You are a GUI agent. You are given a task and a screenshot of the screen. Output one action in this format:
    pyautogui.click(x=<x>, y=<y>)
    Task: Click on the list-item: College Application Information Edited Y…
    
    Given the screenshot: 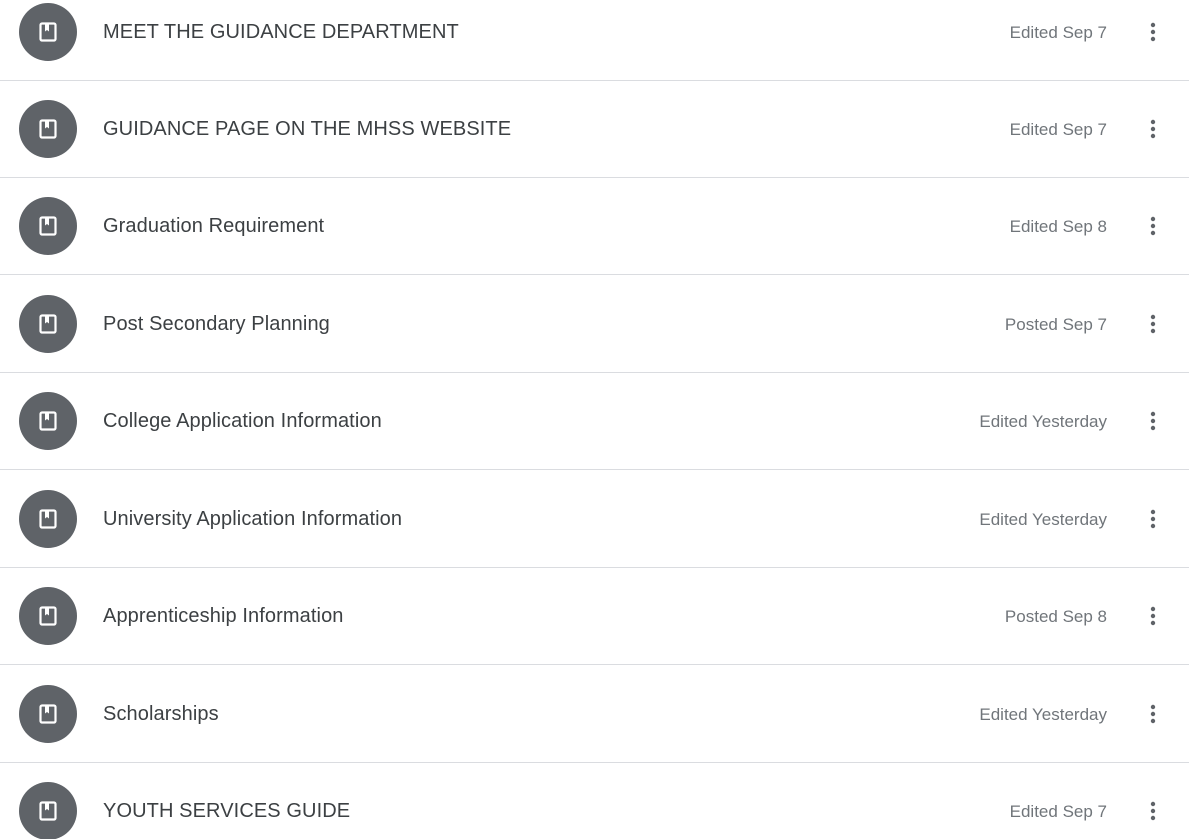 What is the action you would take?
    pyautogui.click(x=594, y=421)
    